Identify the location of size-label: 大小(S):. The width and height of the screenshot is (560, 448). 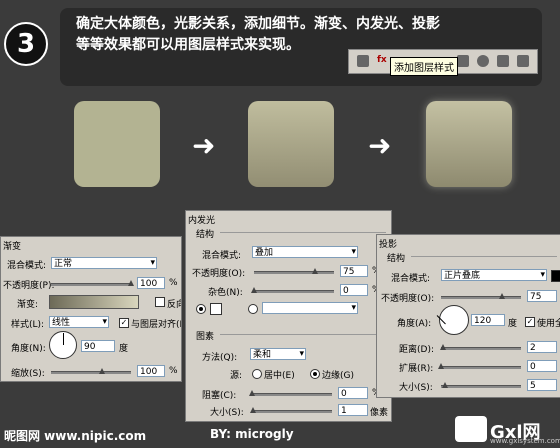
(416, 388).